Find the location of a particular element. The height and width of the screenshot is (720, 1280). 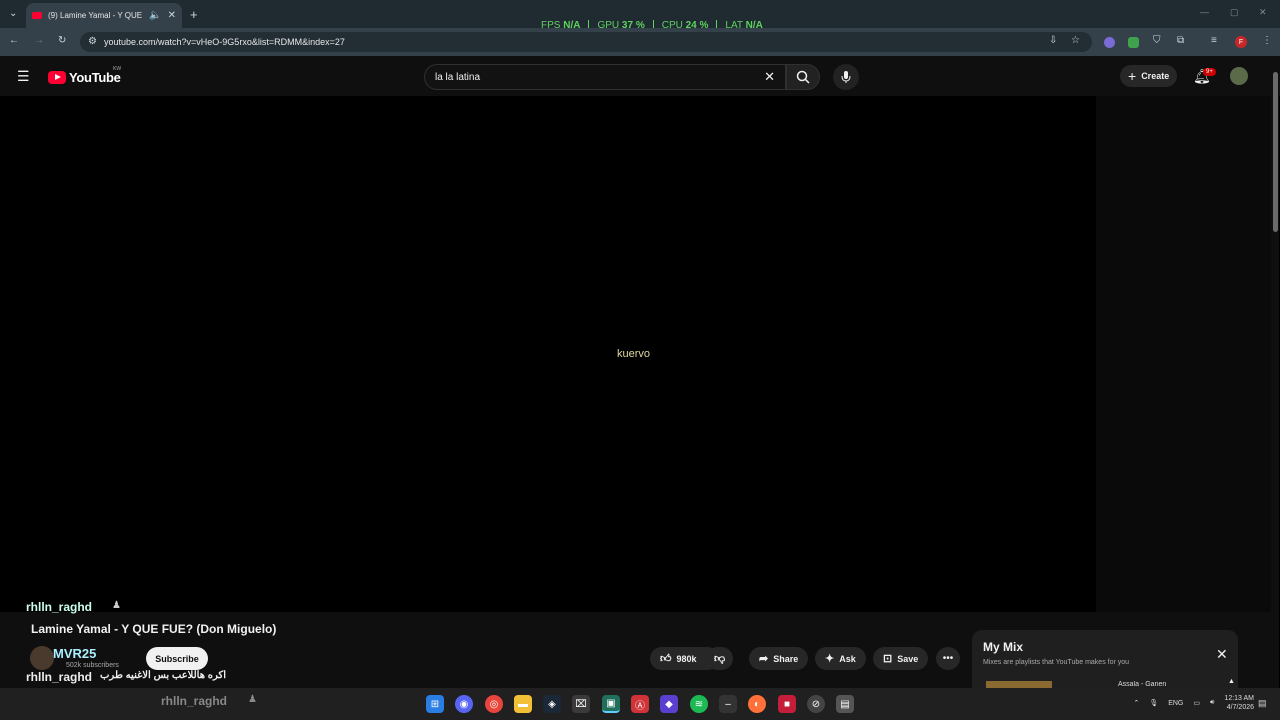

site-info-icon: ⚙ is located at coordinates (92, 41).